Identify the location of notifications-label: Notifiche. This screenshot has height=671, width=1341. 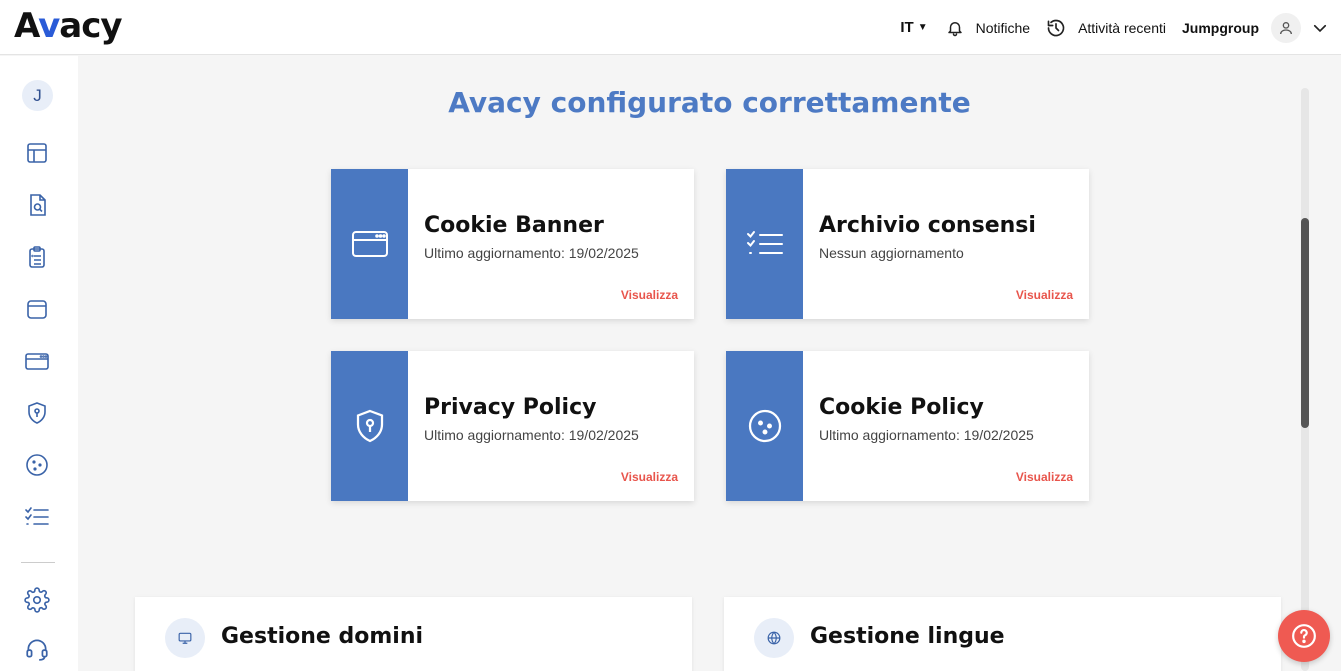
(1003, 27).